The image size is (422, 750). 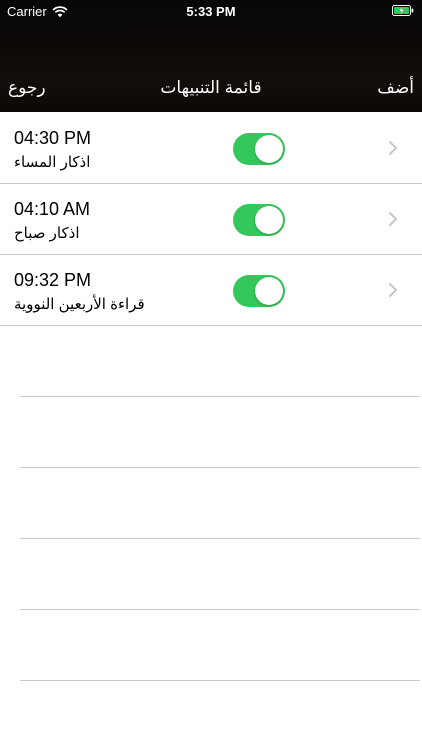 I want to click on status-bar: Carrier 5:33 PM, so click(x=211, y=12).